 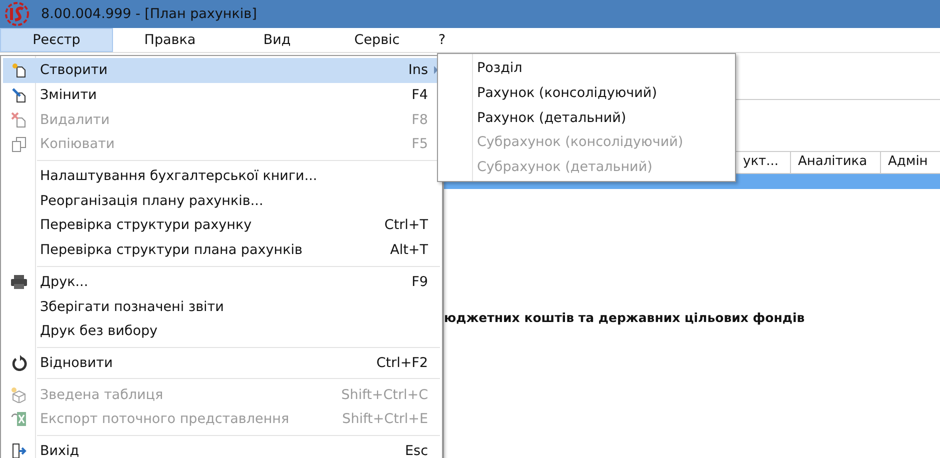 I want to click on column-header: Аналітика, so click(x=835, y=162).